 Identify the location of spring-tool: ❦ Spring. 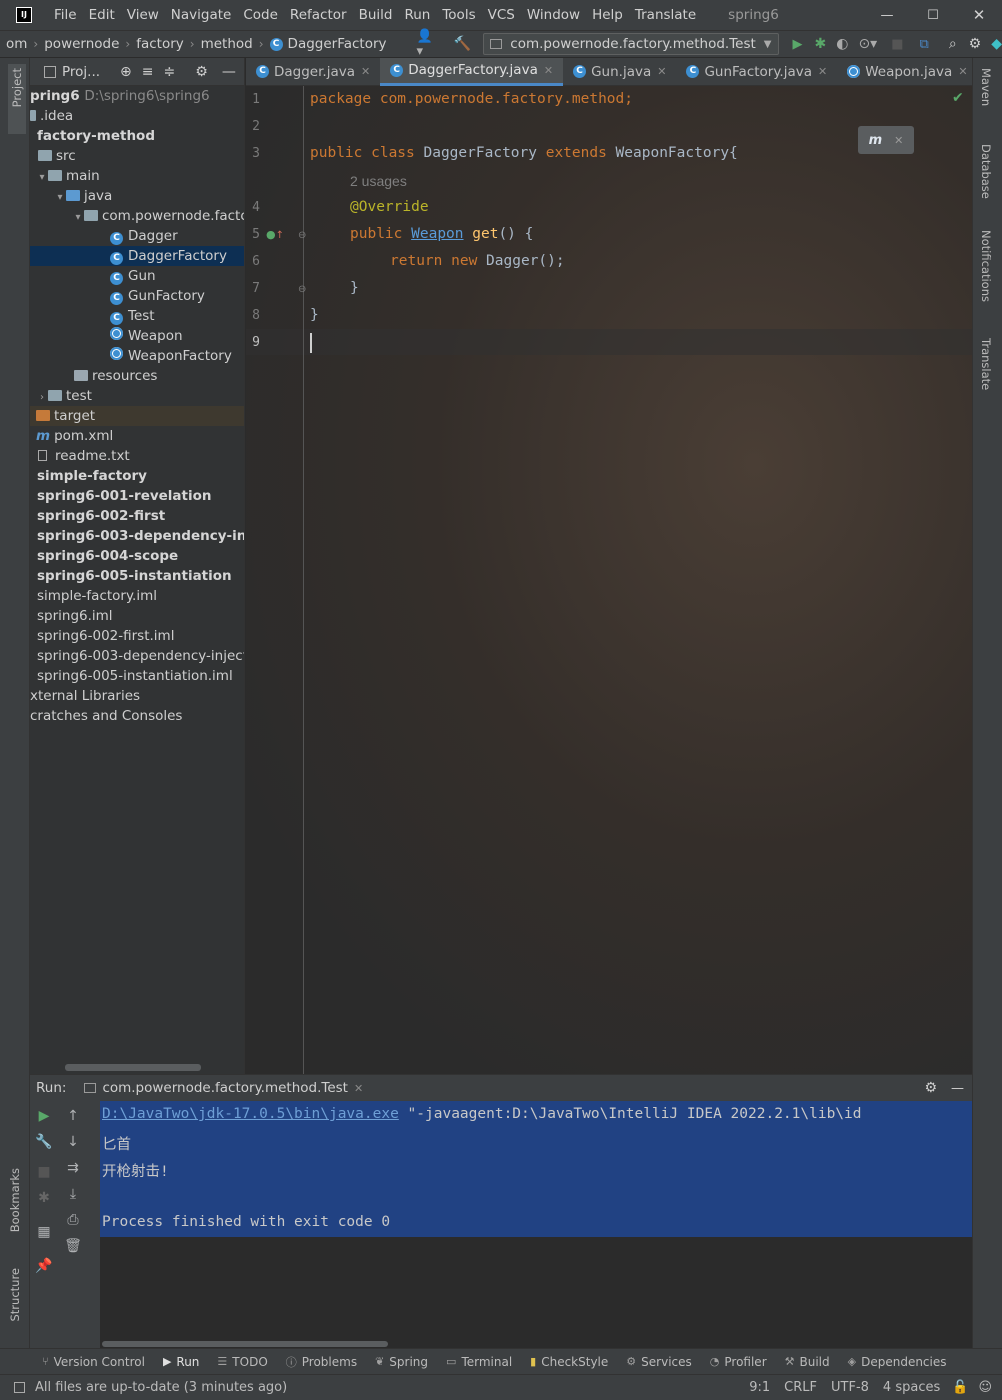
(401, 1362).